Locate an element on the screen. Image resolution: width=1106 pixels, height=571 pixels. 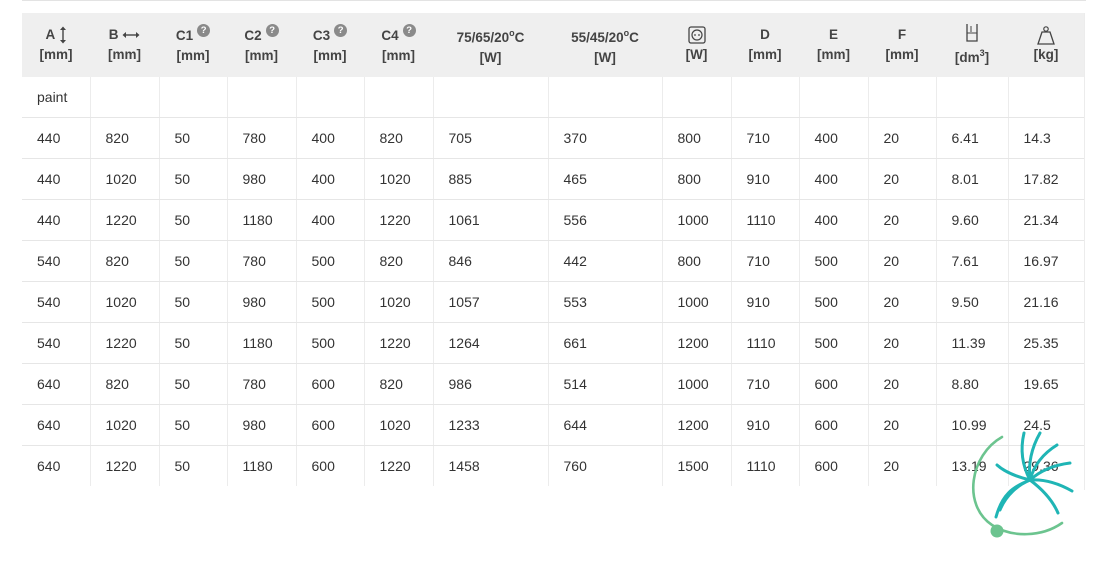
header-e: E [mm] is located at coordinates (833, 45).